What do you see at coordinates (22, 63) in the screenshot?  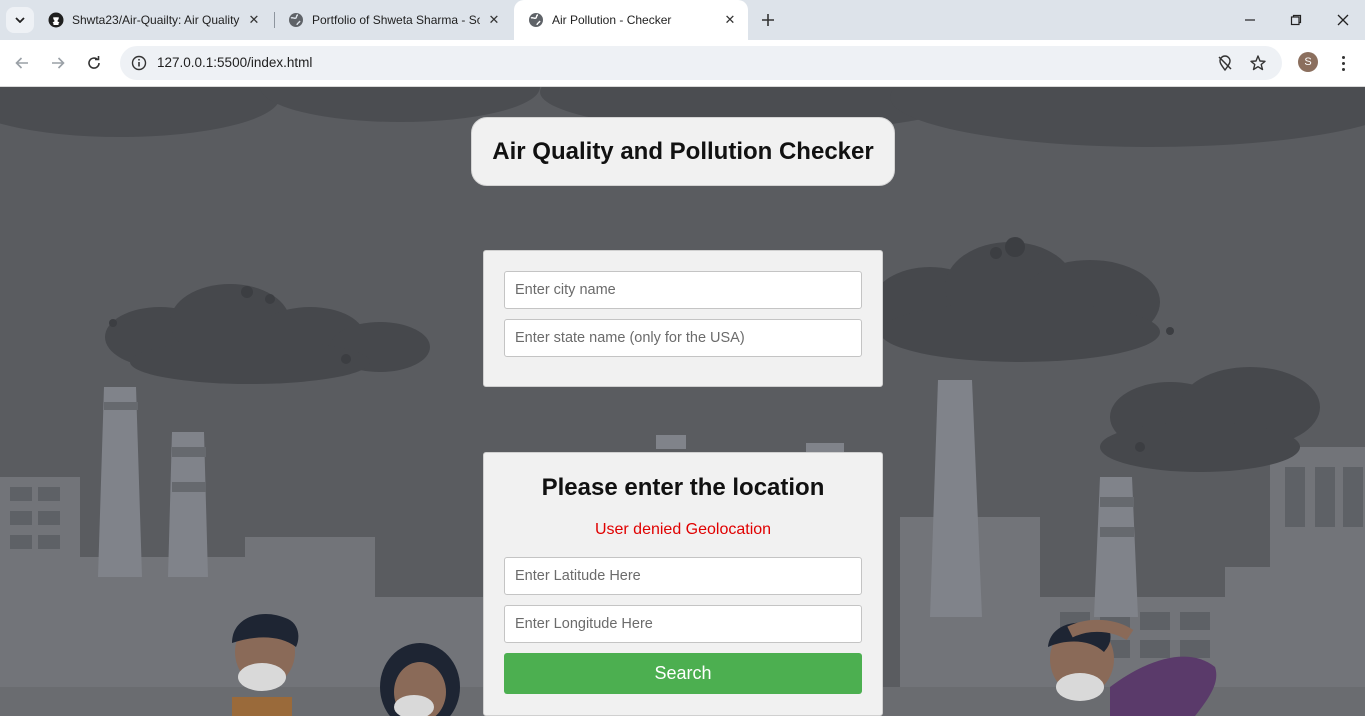 I see `back-icon` at bounding box center [22, 63].